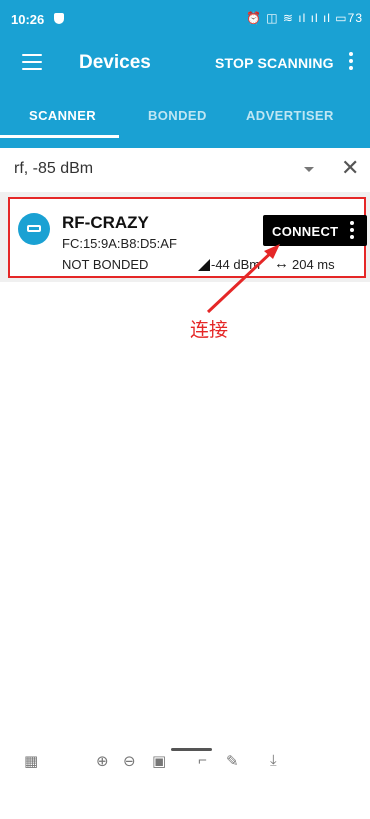  I want to click on grid-icon: ▦, so click(31, 761).